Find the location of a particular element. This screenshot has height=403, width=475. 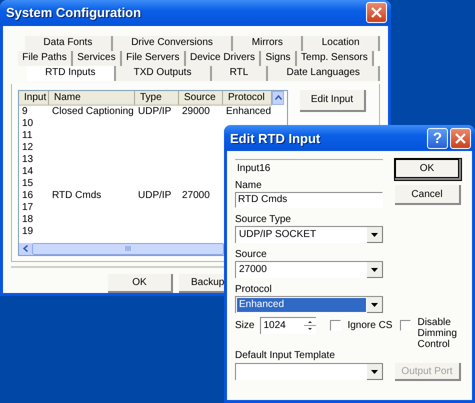

table-cell-text: 19 is located at coordinates (27, 232).